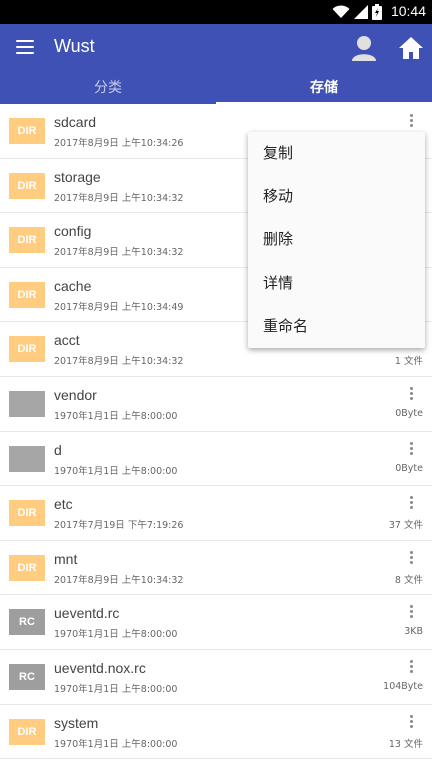  I want to click on file-row: DIR etc 2017年7月19日 下午7:19:26 37 文件, so click(216, 513).